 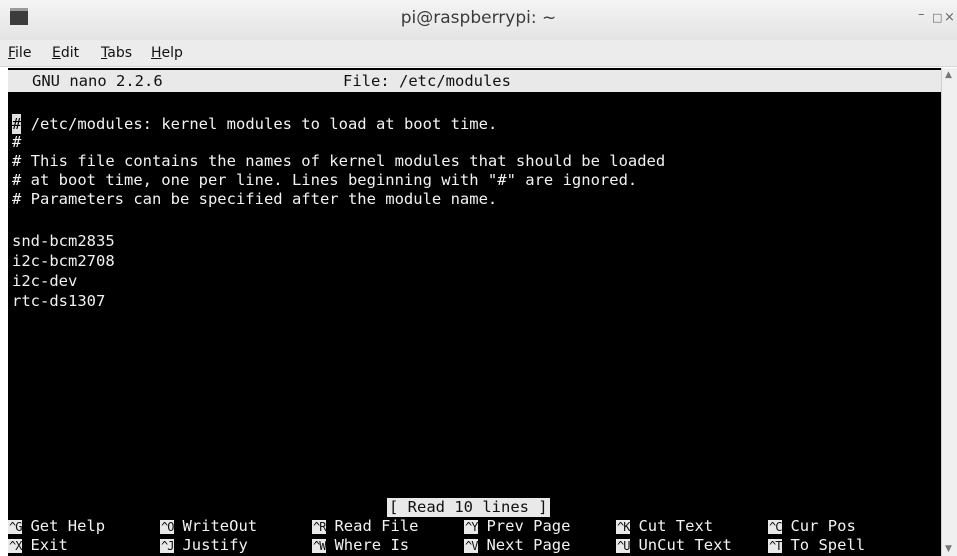 I want to click on shortcut-key: ^W, so click(x=319, y=546).